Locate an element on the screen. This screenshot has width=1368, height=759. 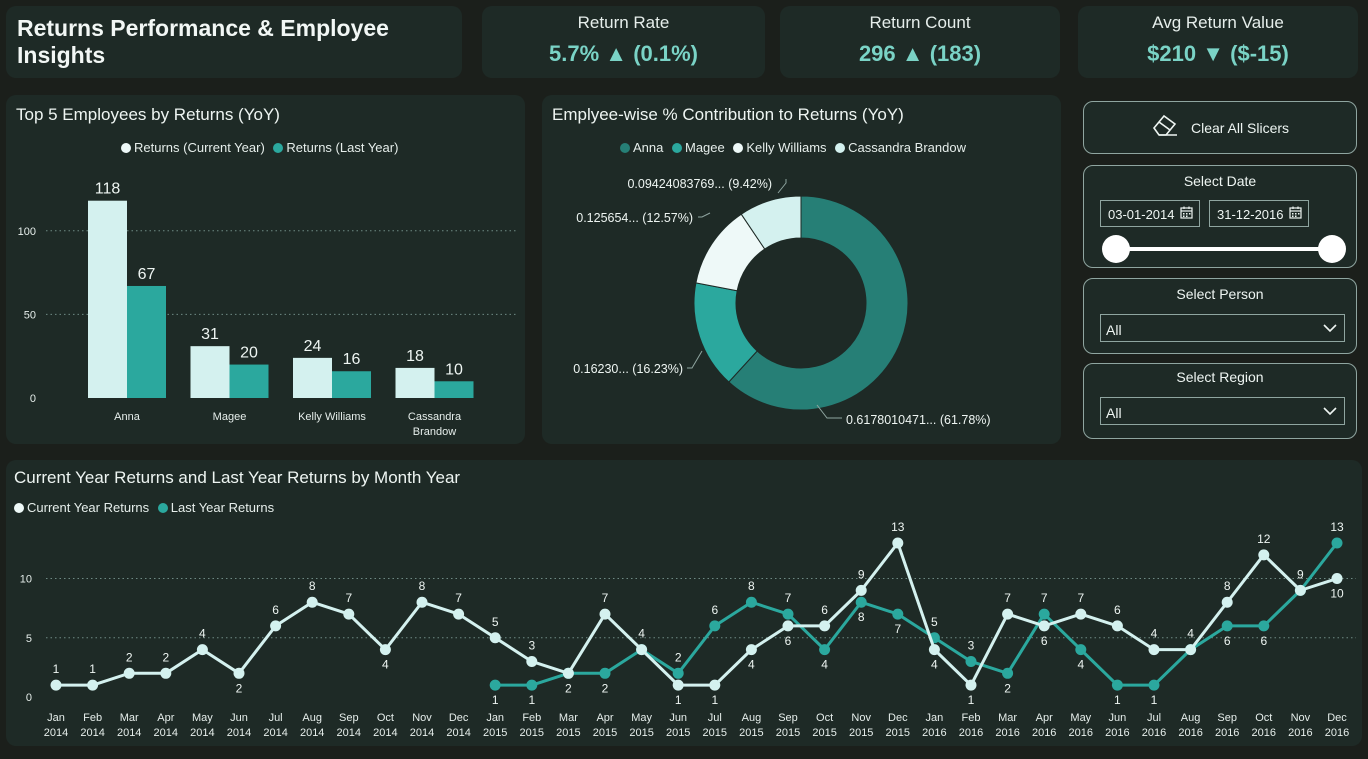
kpi-label: Avg Return Value is located at coordinates (1218, 22).